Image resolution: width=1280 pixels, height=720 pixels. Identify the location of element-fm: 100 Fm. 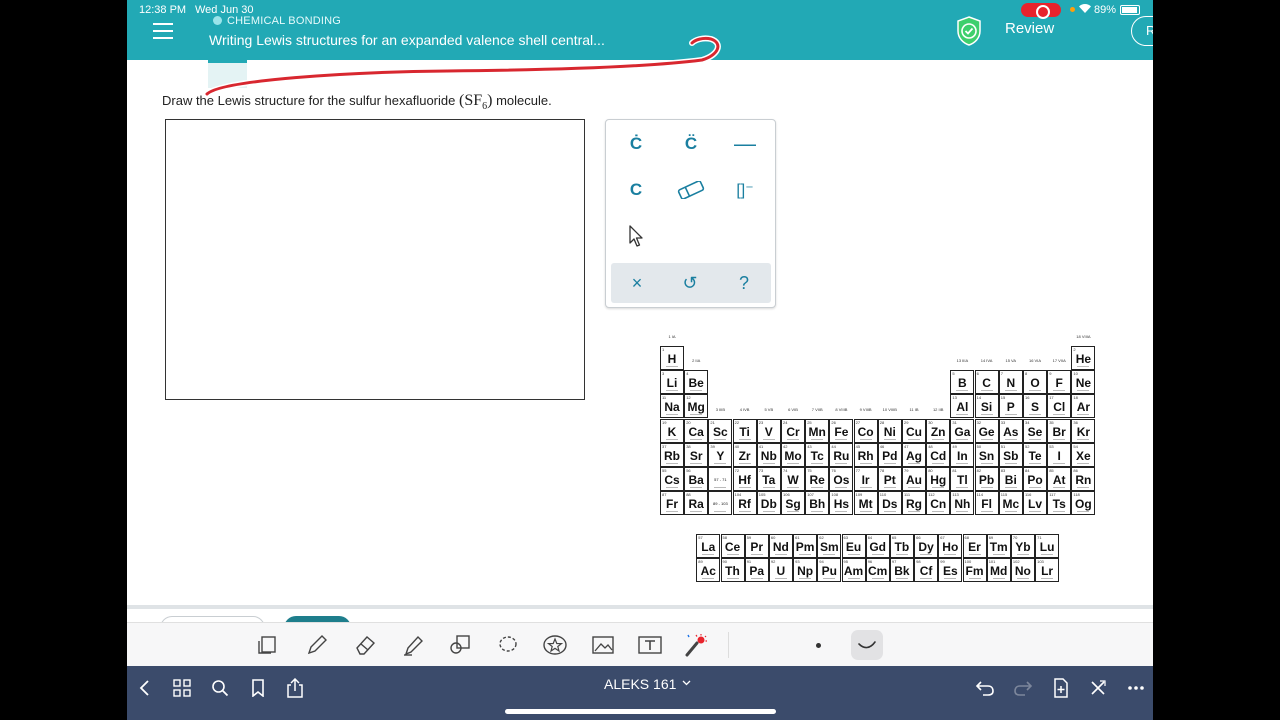
(974, 570).